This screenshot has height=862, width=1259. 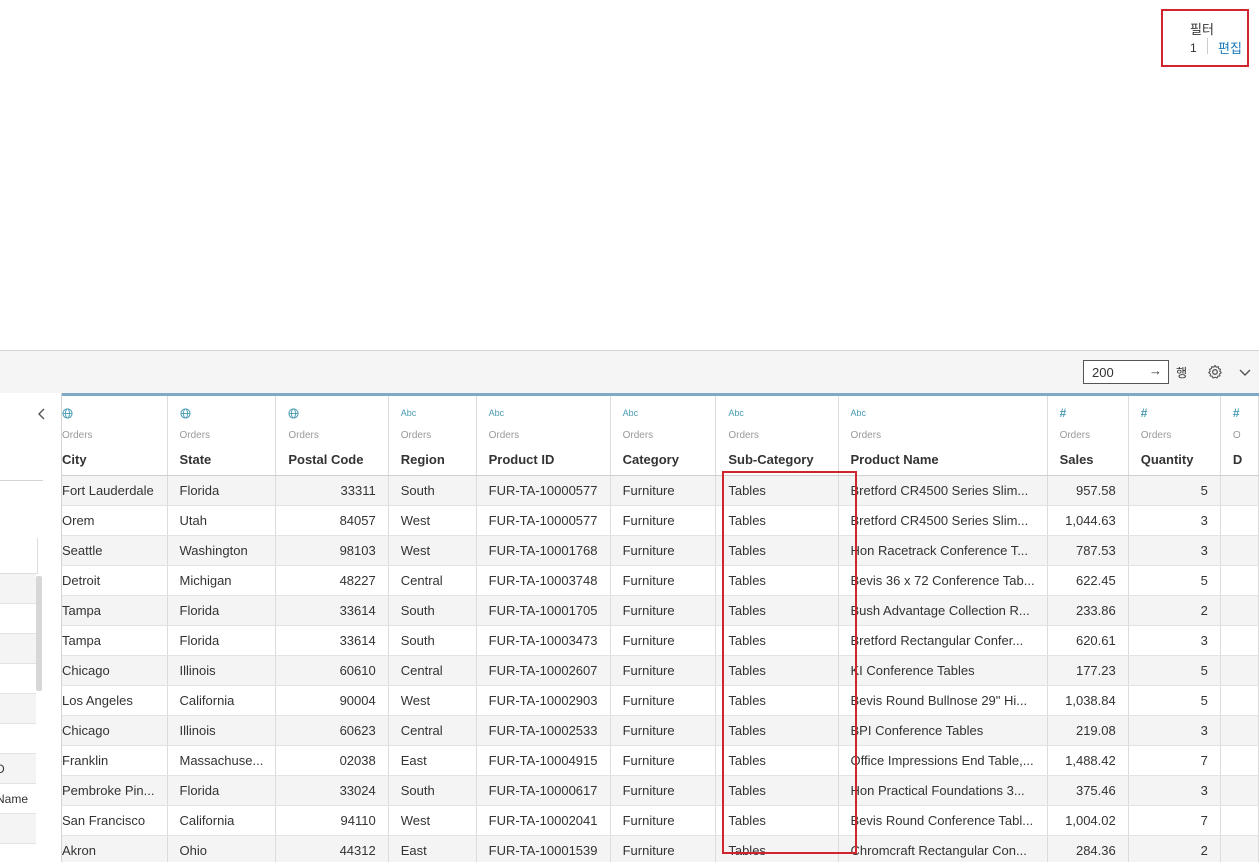 What do you see at coordinates (1088, 700) in the screenshot?
I see `table-cell: 1,038.84` at bounding box center [1088, 700].